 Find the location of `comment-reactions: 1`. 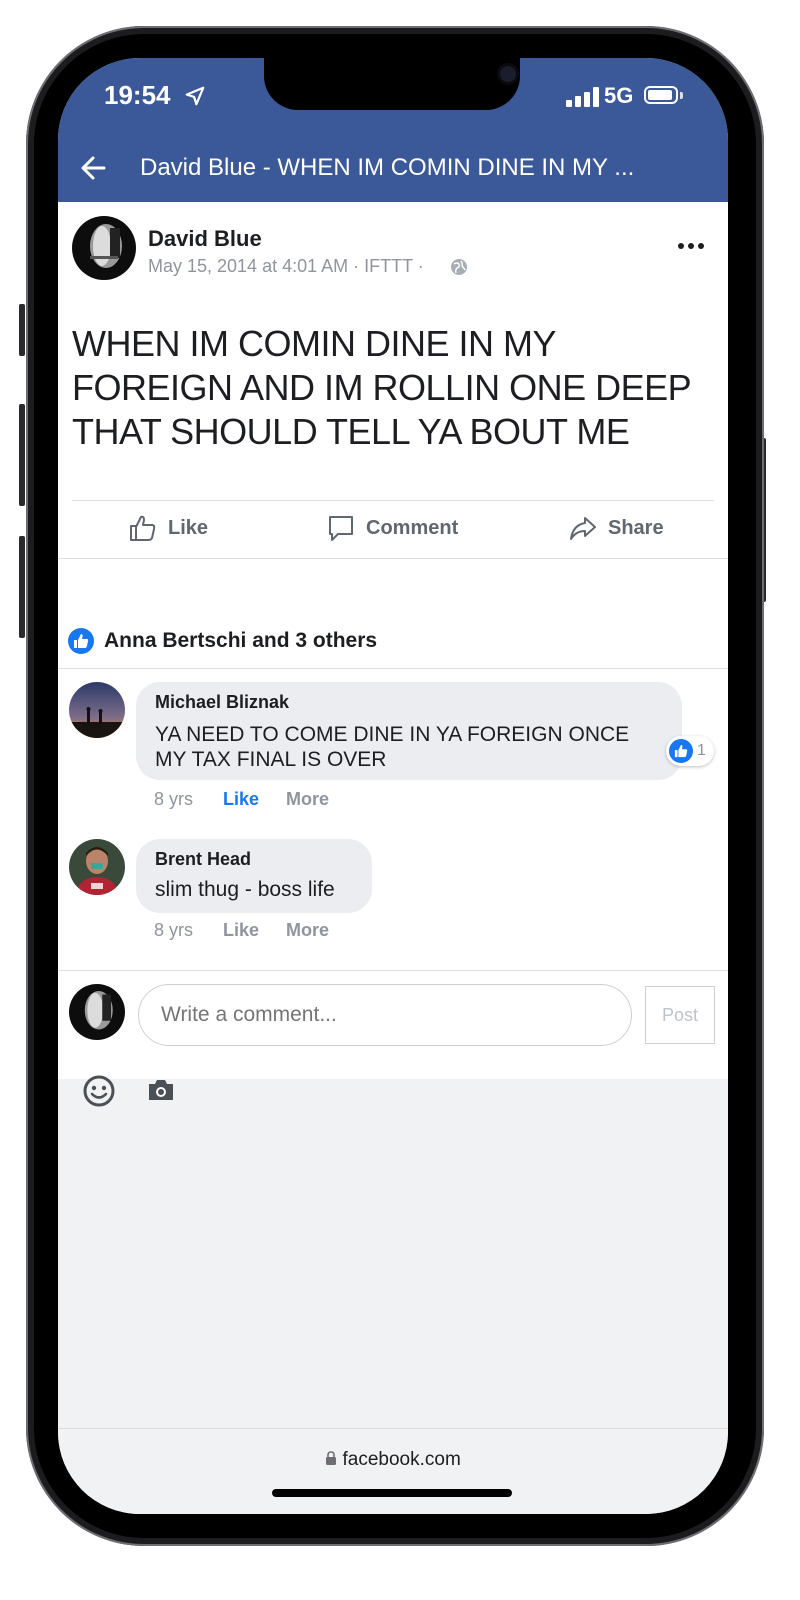

comment-reactions: 1 is located at coordinates (690, 751).